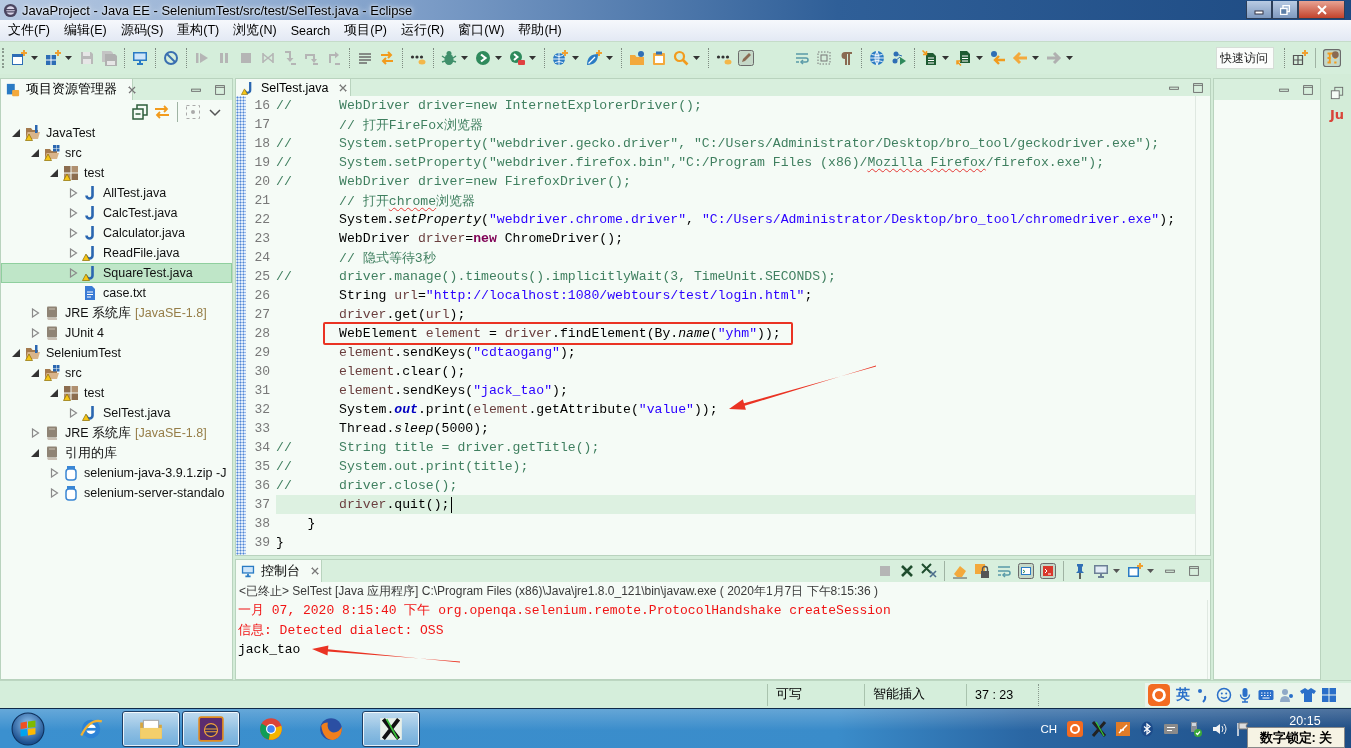 The image size is (1351, 748). What do you see at coordinates (846, 58) in the screenshot?
I see `paragraph-mark-icon` at bounding box center [846, 58].